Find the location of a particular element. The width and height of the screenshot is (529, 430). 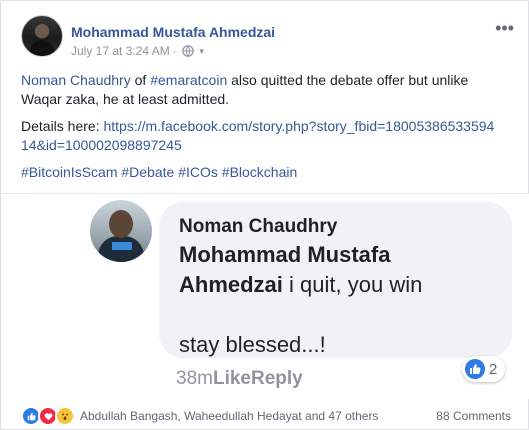

avatar-head is located at coordinates (121, 224).